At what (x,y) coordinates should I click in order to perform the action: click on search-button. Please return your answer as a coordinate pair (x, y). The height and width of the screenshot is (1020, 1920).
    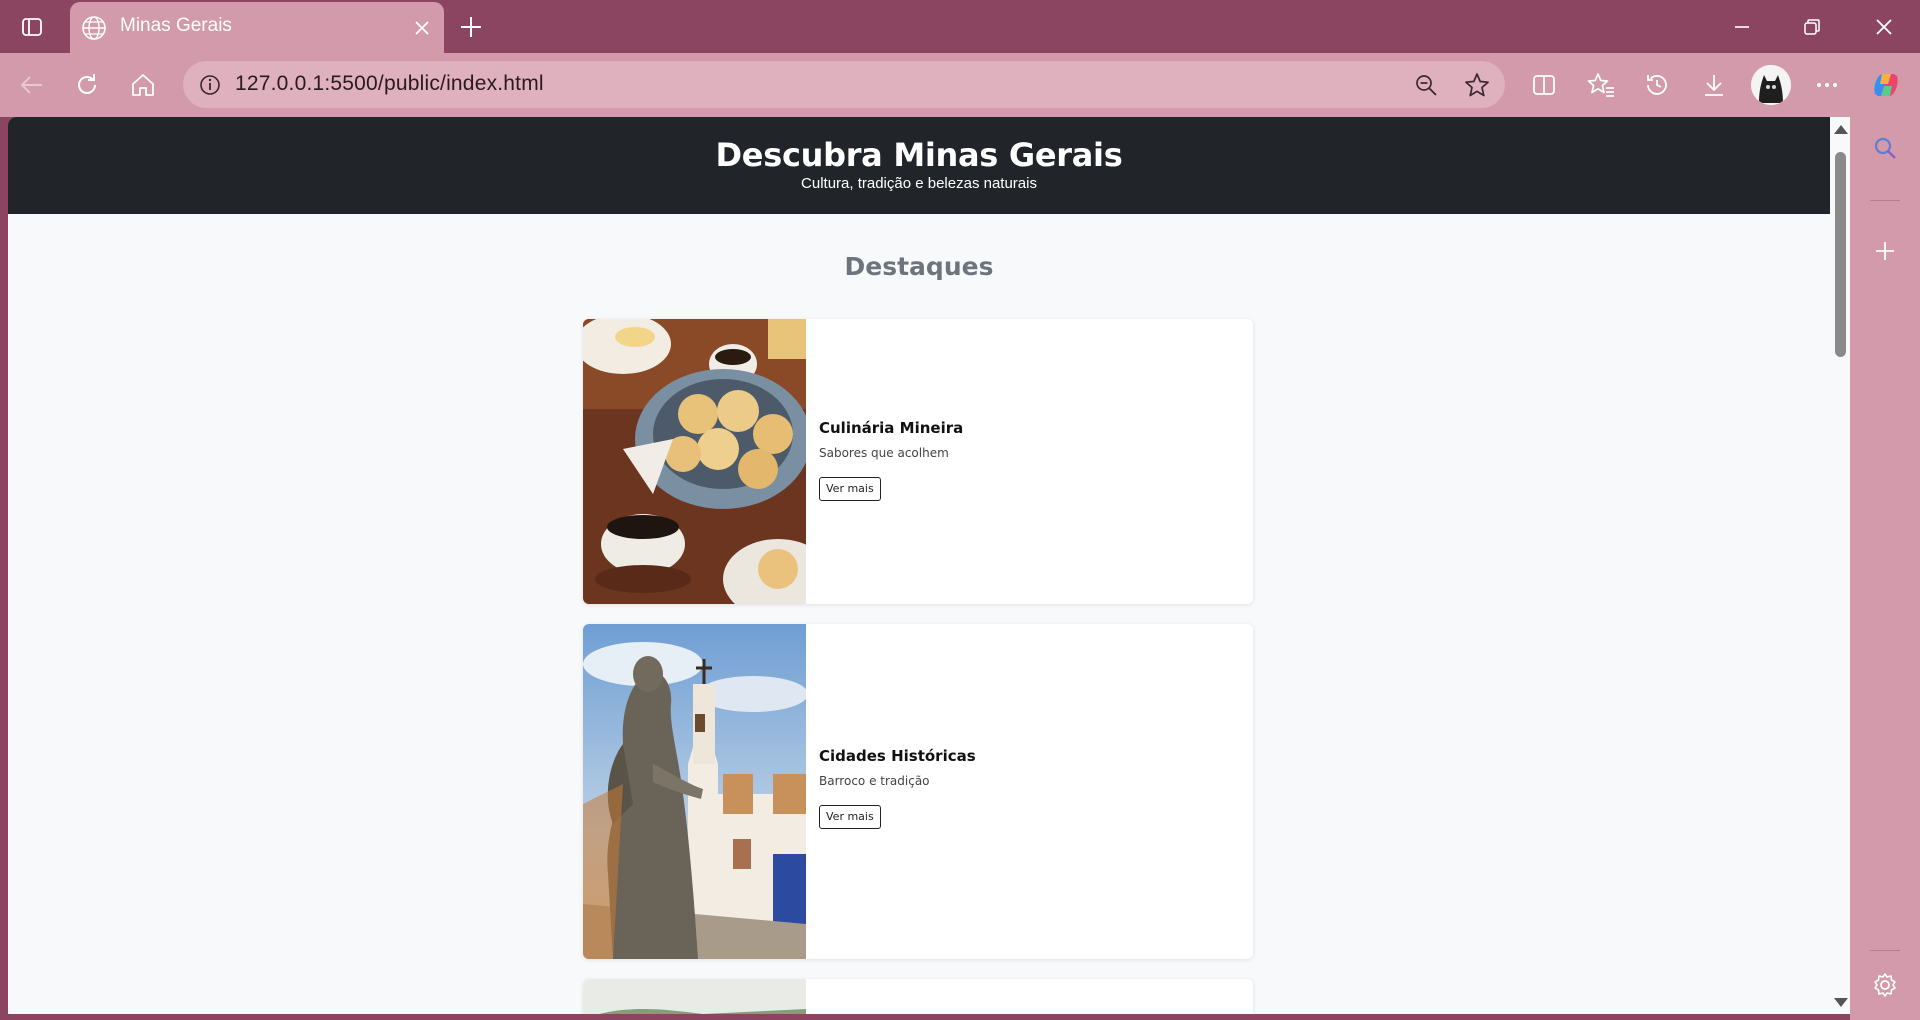
    Looking at the image, I should click on (1885, 148).